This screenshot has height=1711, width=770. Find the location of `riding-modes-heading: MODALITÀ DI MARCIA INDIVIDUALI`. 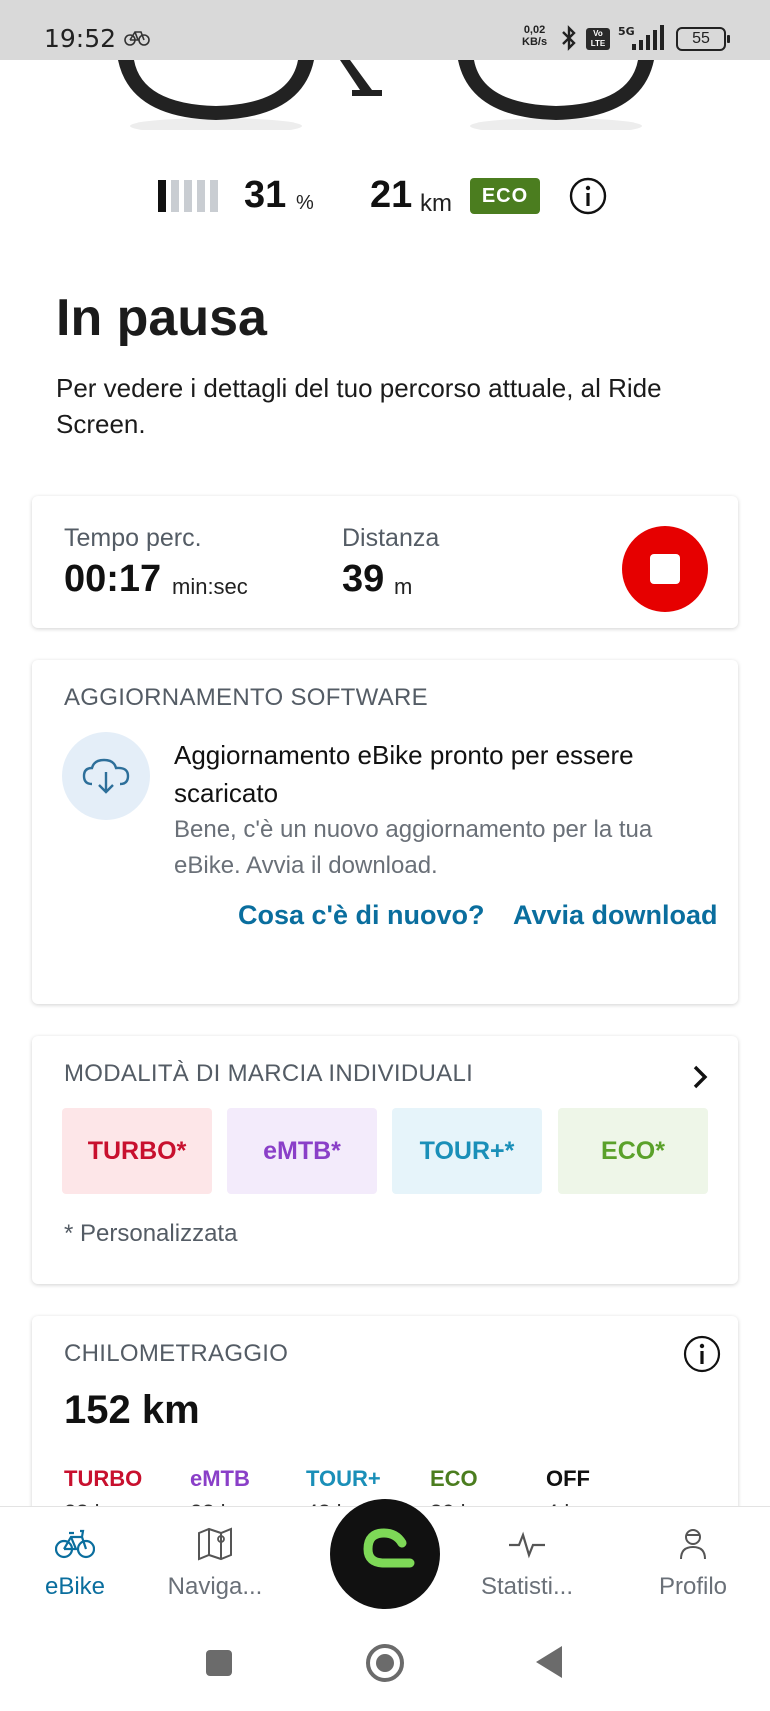

riding-modes-heading: MODALITÀ DI MARCIA INDIVIDUALI is located at coordinates (269, 1073).